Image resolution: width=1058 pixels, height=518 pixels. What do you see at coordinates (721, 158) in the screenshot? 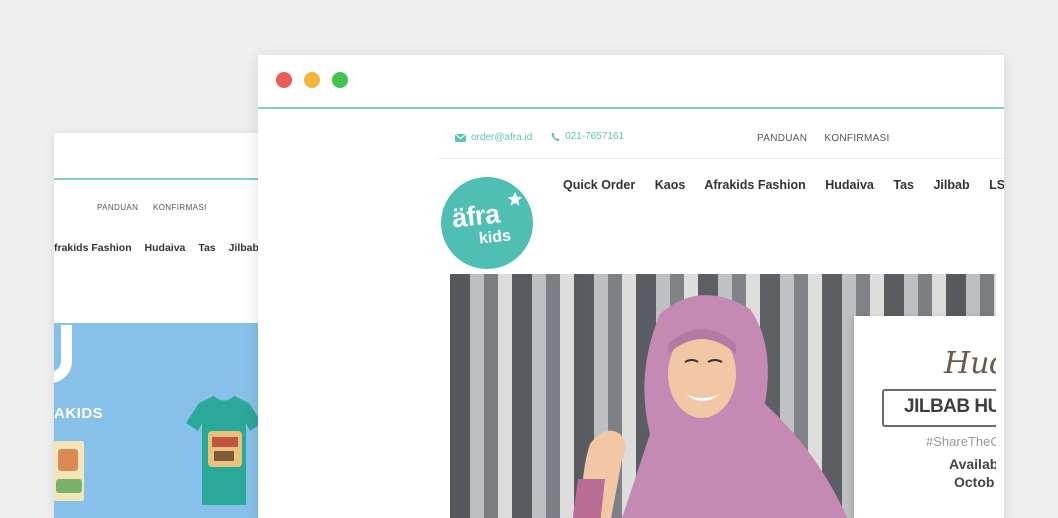
I see `header-divider` at bounding box center [721, 158].